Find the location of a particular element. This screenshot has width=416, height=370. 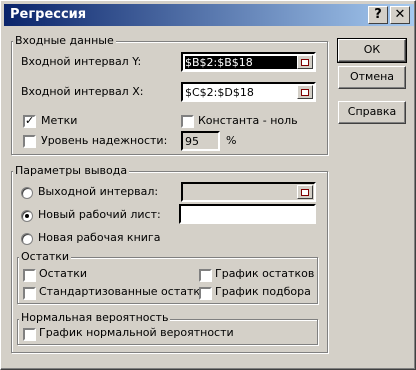

normal-group-title: Нормальная вероятность is located at coordinates (95, 317).